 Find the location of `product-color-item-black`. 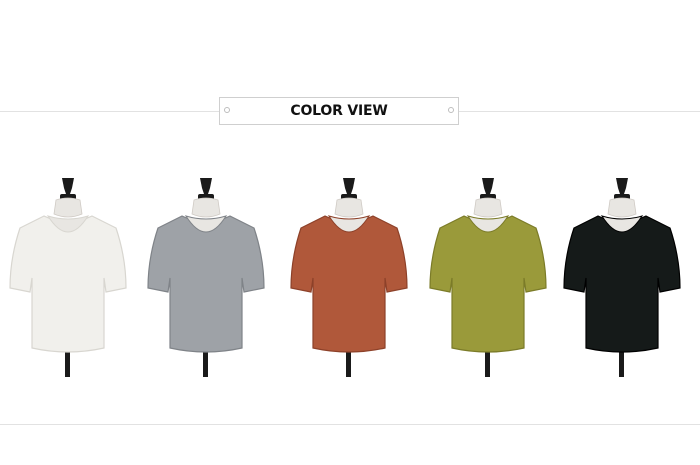

product-color-item-black is located at coordinates (622, 277).